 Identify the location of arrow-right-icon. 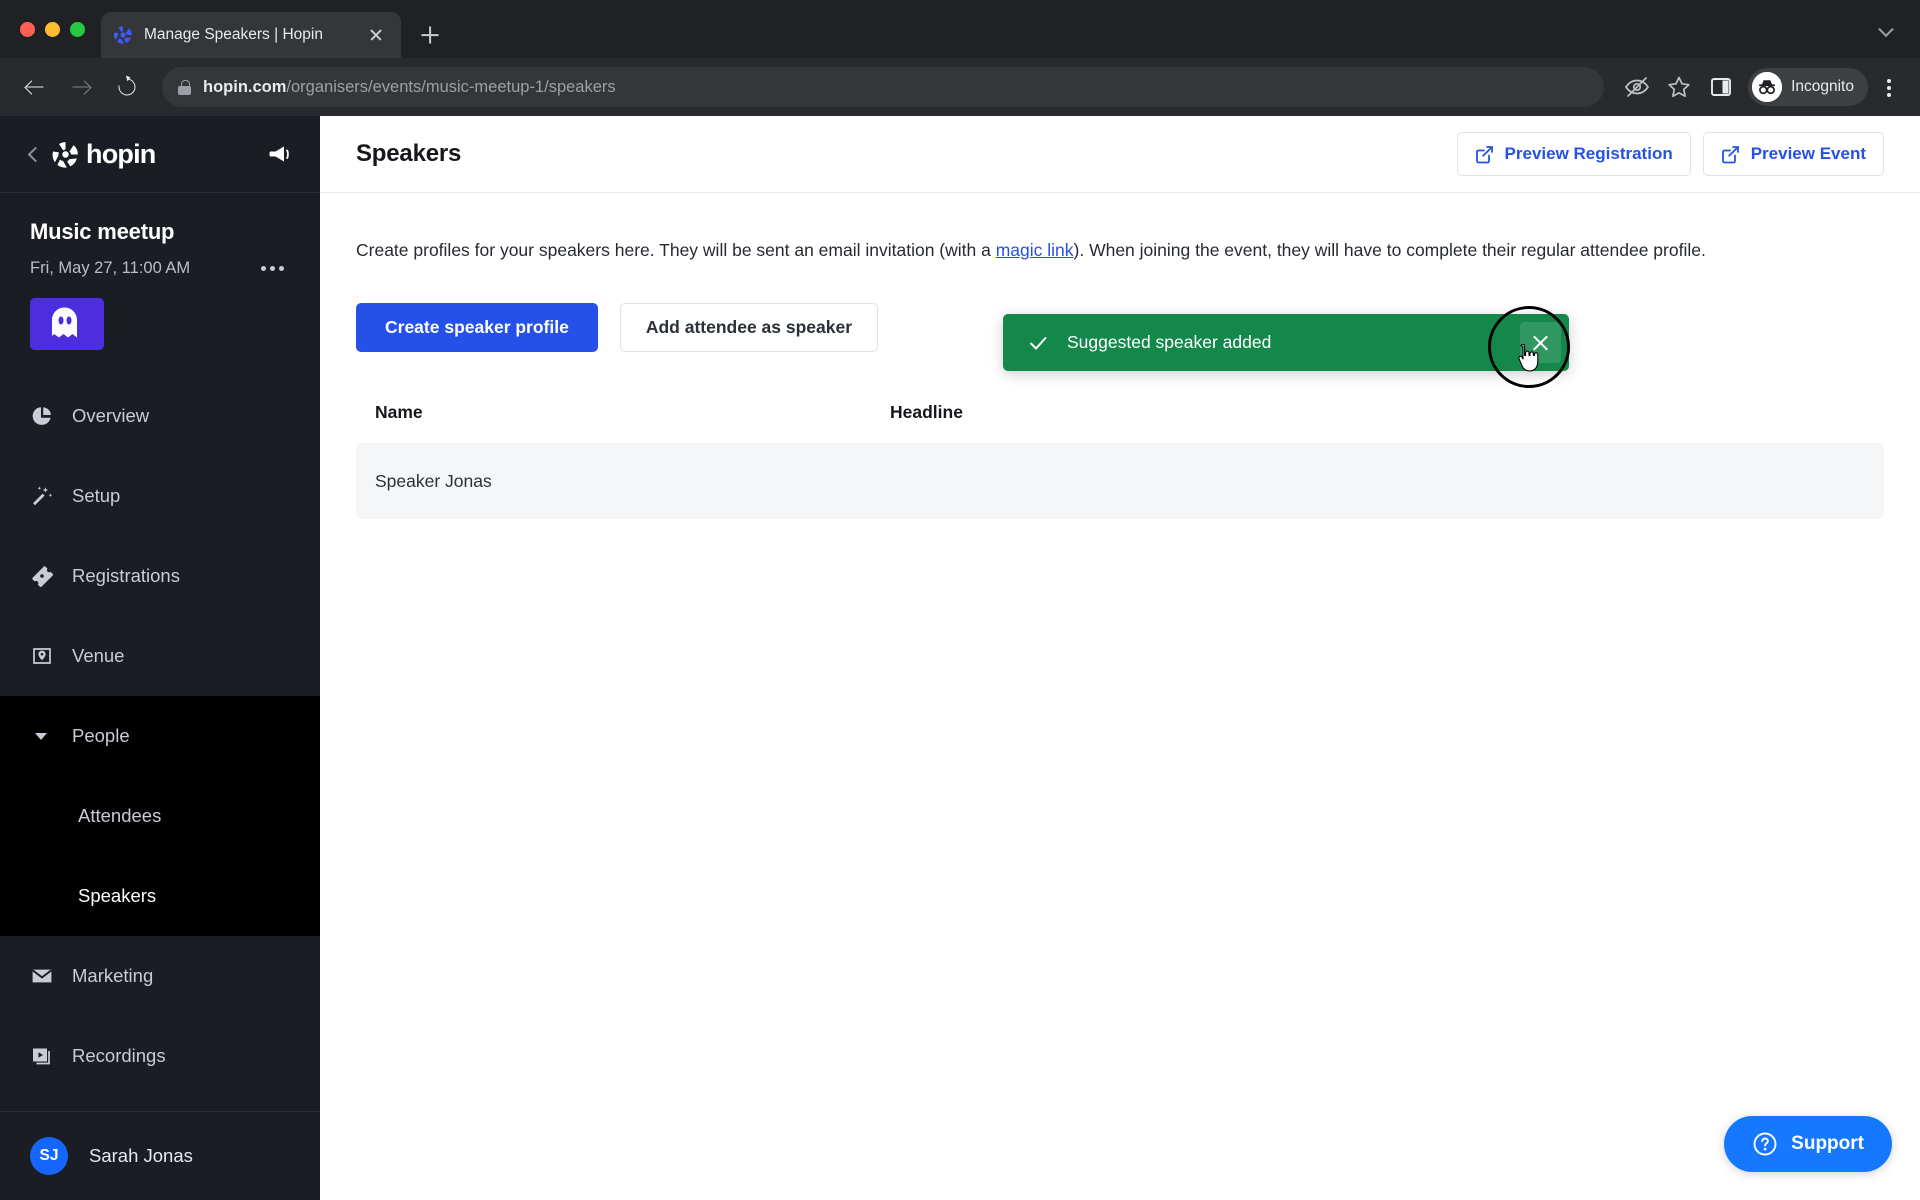
(81, 87).